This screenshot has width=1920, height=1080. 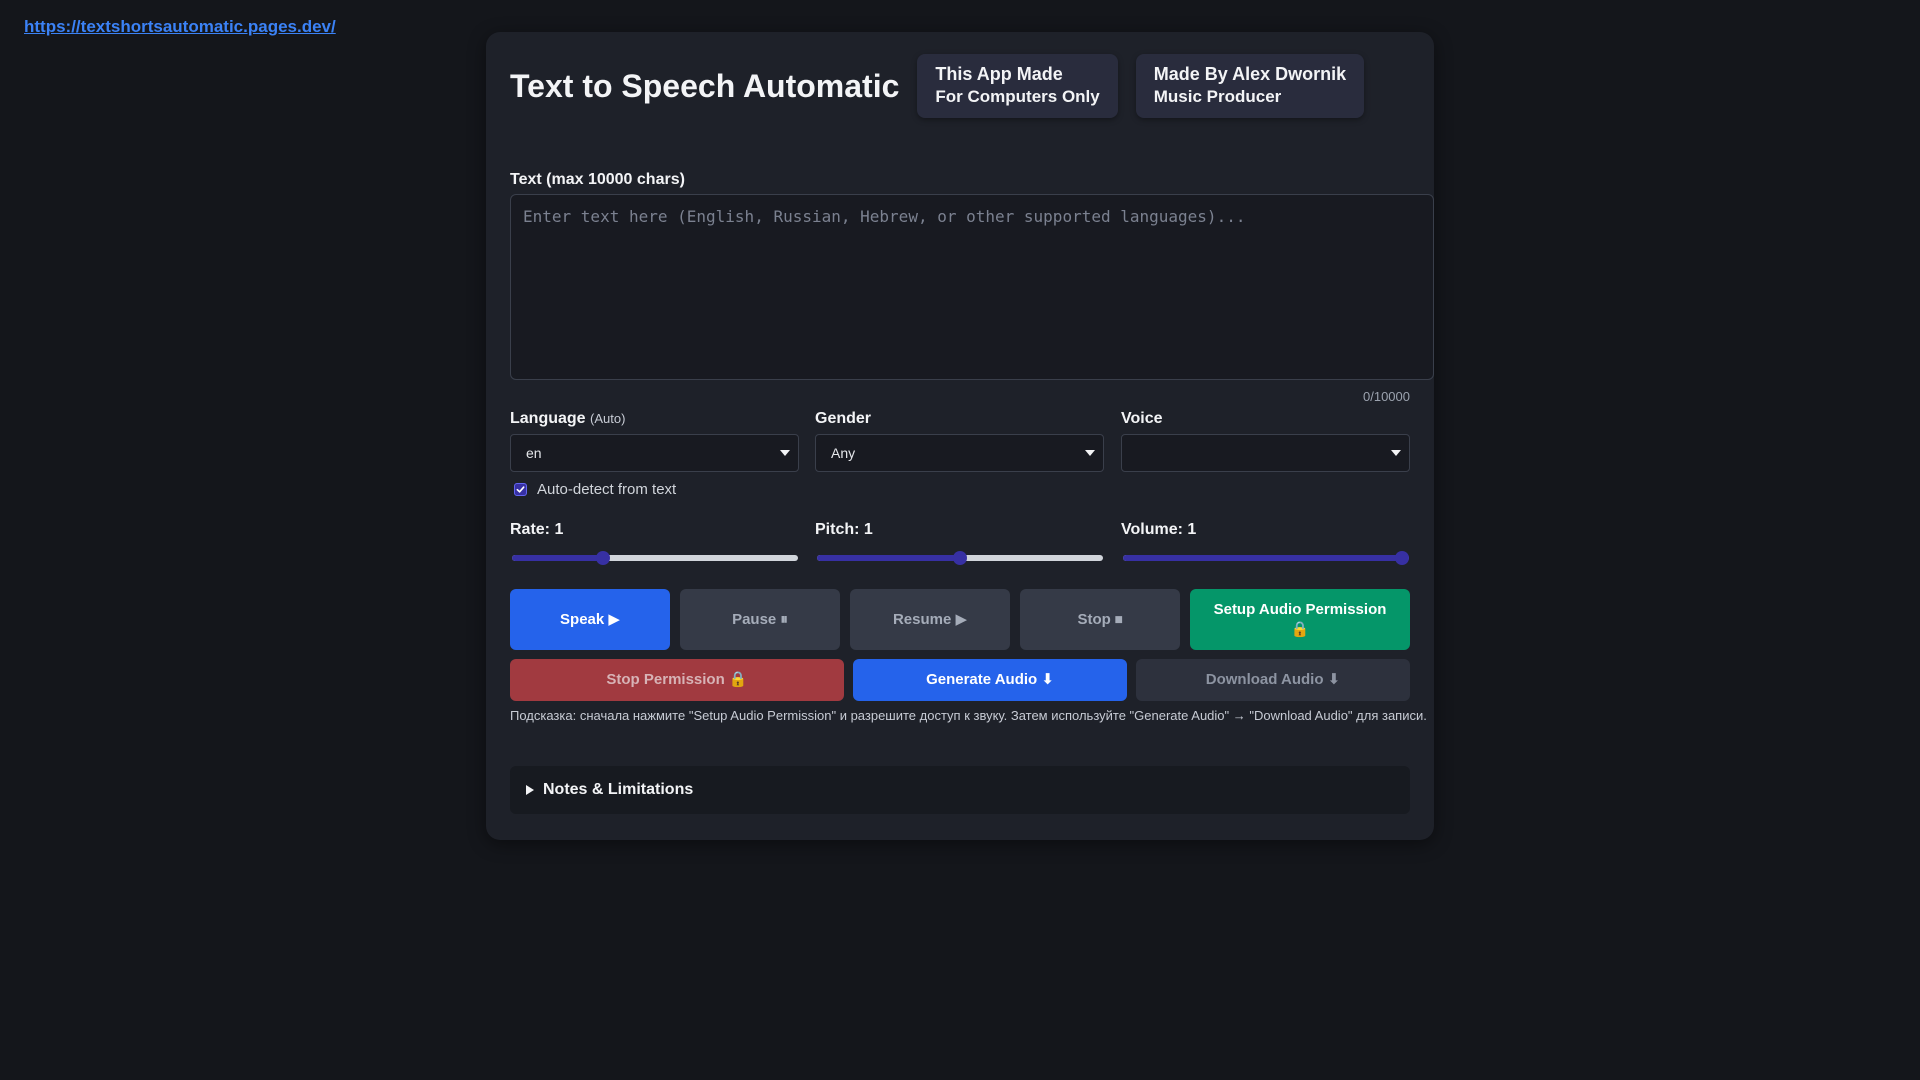 I want to click on char-counter: 0/10000, so click(x=1386, y=396).